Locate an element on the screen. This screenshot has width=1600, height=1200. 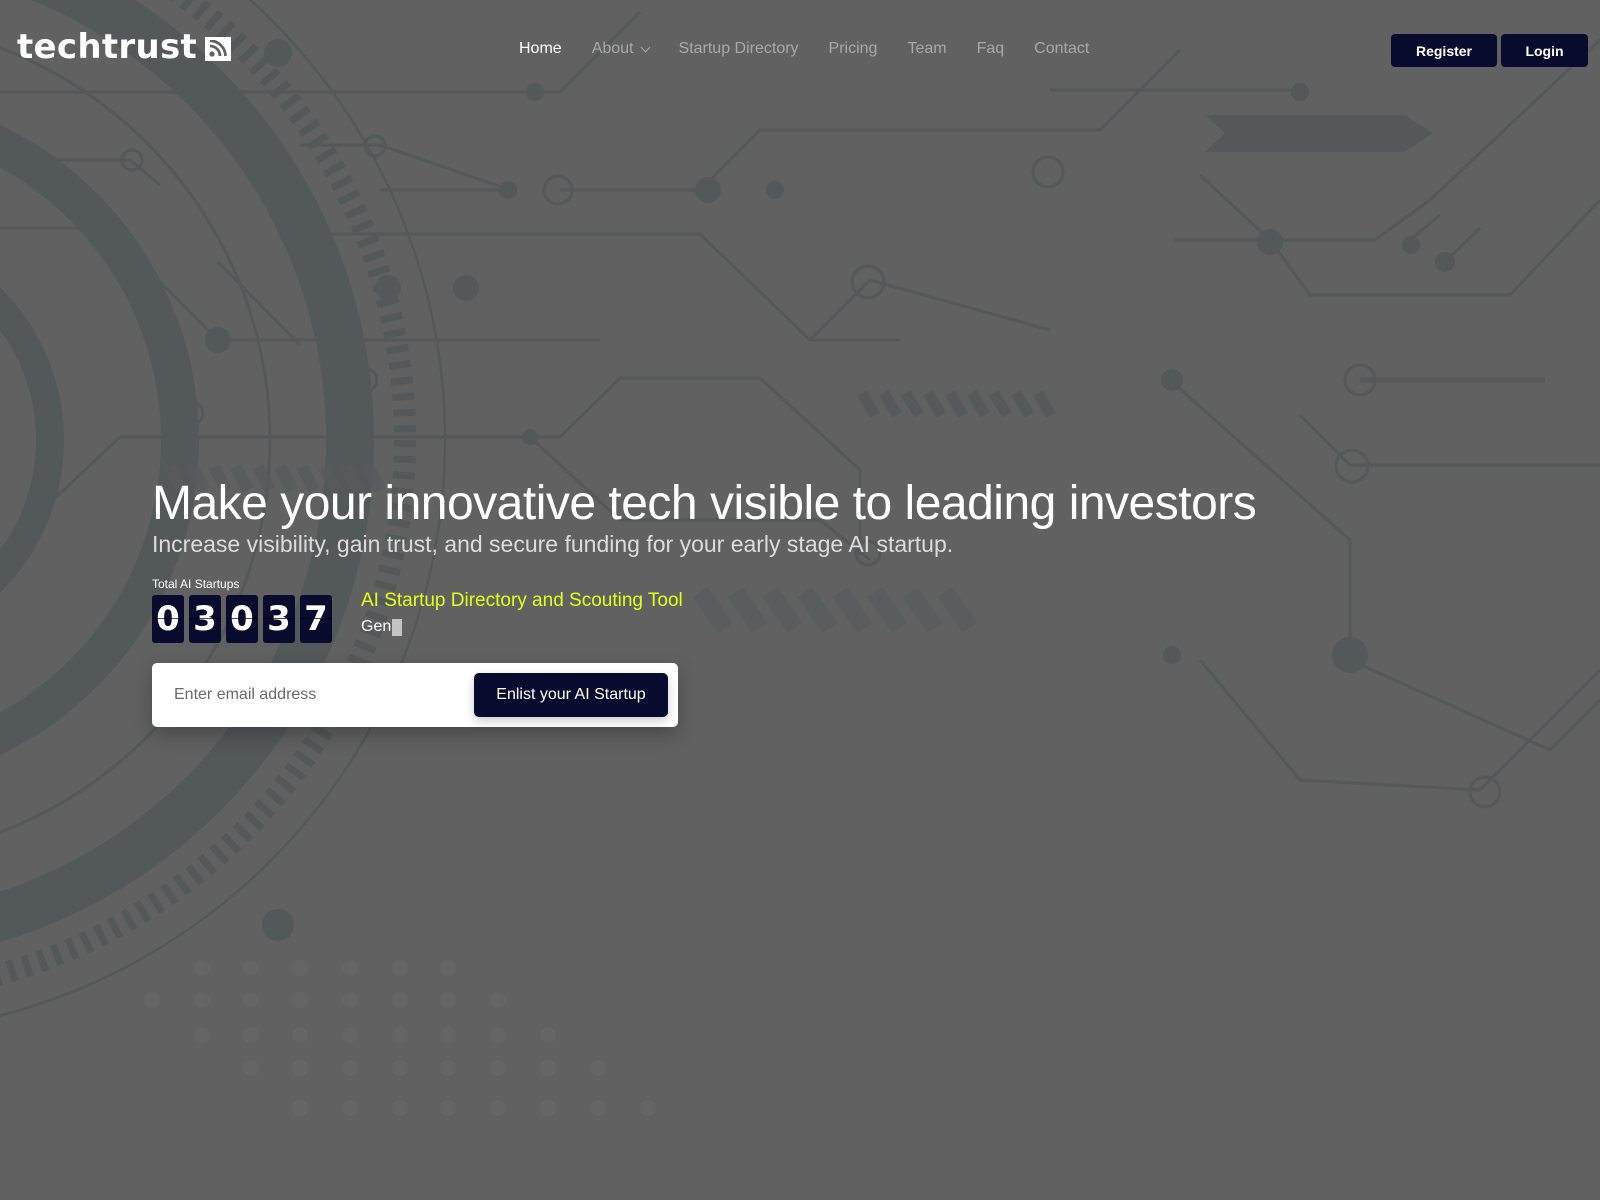
nav-item-pricing: Pricing is located at coordinates (853, 49).